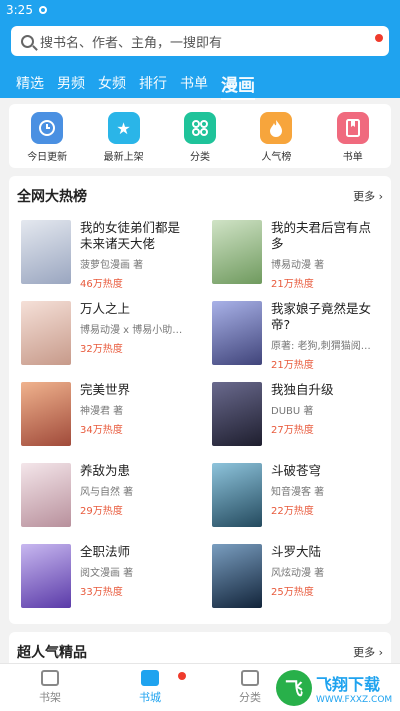  I want to click on shortcut-popular: 人气榜, so click(276, 140).